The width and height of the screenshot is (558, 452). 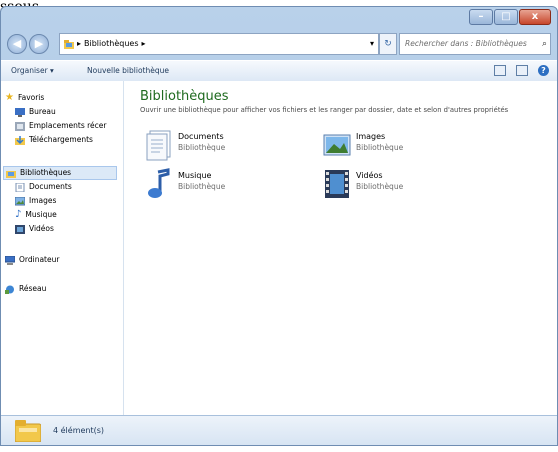 What do you see at coordinates (543, 70) in the screenshot?
I see `help-icon: ?` at bounding box center [543, 70].